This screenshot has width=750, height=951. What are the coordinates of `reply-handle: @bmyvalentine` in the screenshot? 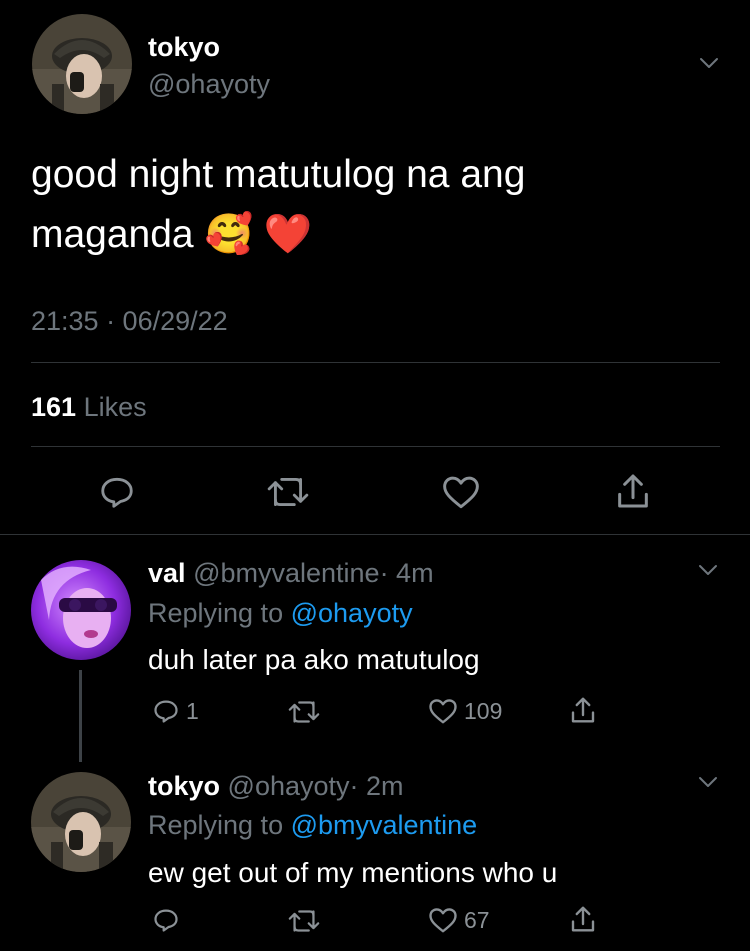 It's located at (286, 573).